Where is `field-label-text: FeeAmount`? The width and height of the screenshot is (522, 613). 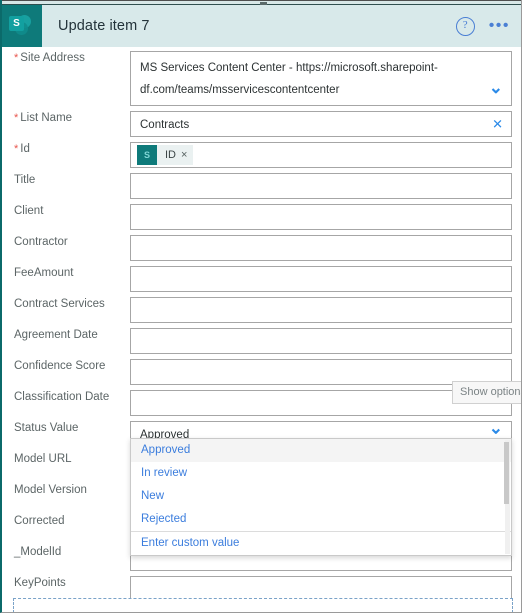
field-label-text: FeeAmount is located at coordinates (44, 273).